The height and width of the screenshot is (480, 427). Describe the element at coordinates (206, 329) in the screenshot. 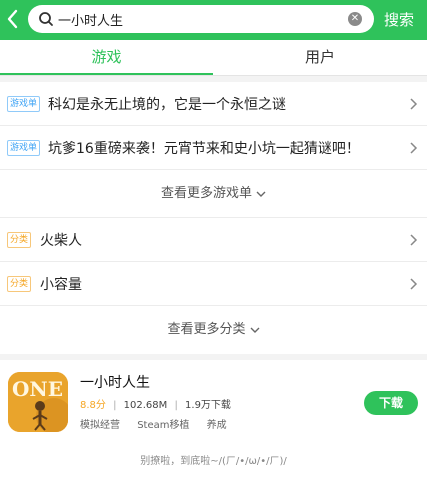

I see `more-categories-label: 查看更多分类` at that location.